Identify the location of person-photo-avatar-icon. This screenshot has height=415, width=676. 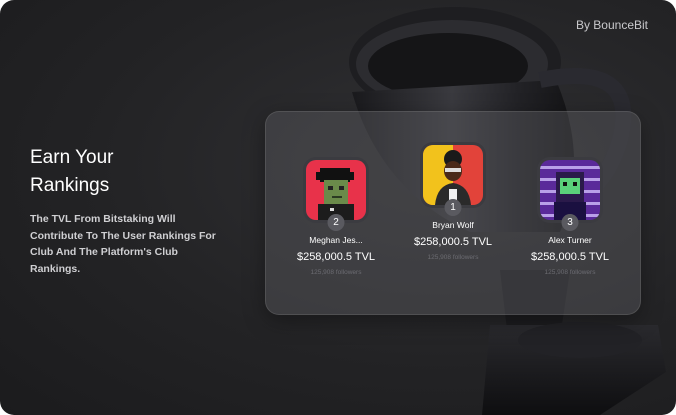
(453, 175).